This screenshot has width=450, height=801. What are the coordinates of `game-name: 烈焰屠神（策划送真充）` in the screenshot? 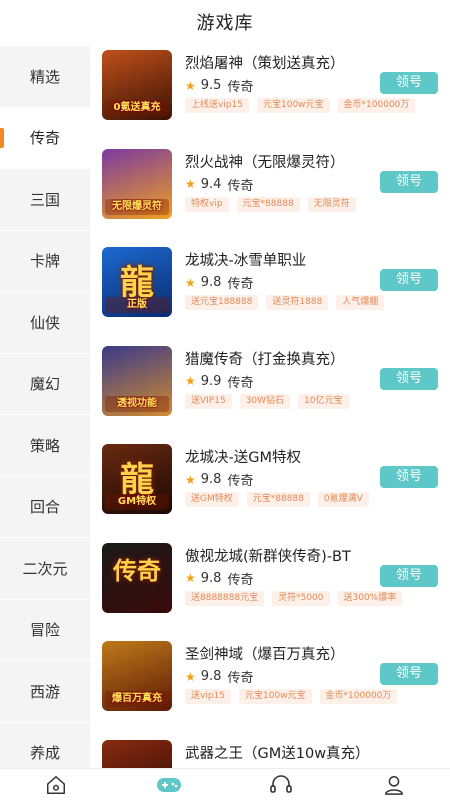 It's located at (265, 64).